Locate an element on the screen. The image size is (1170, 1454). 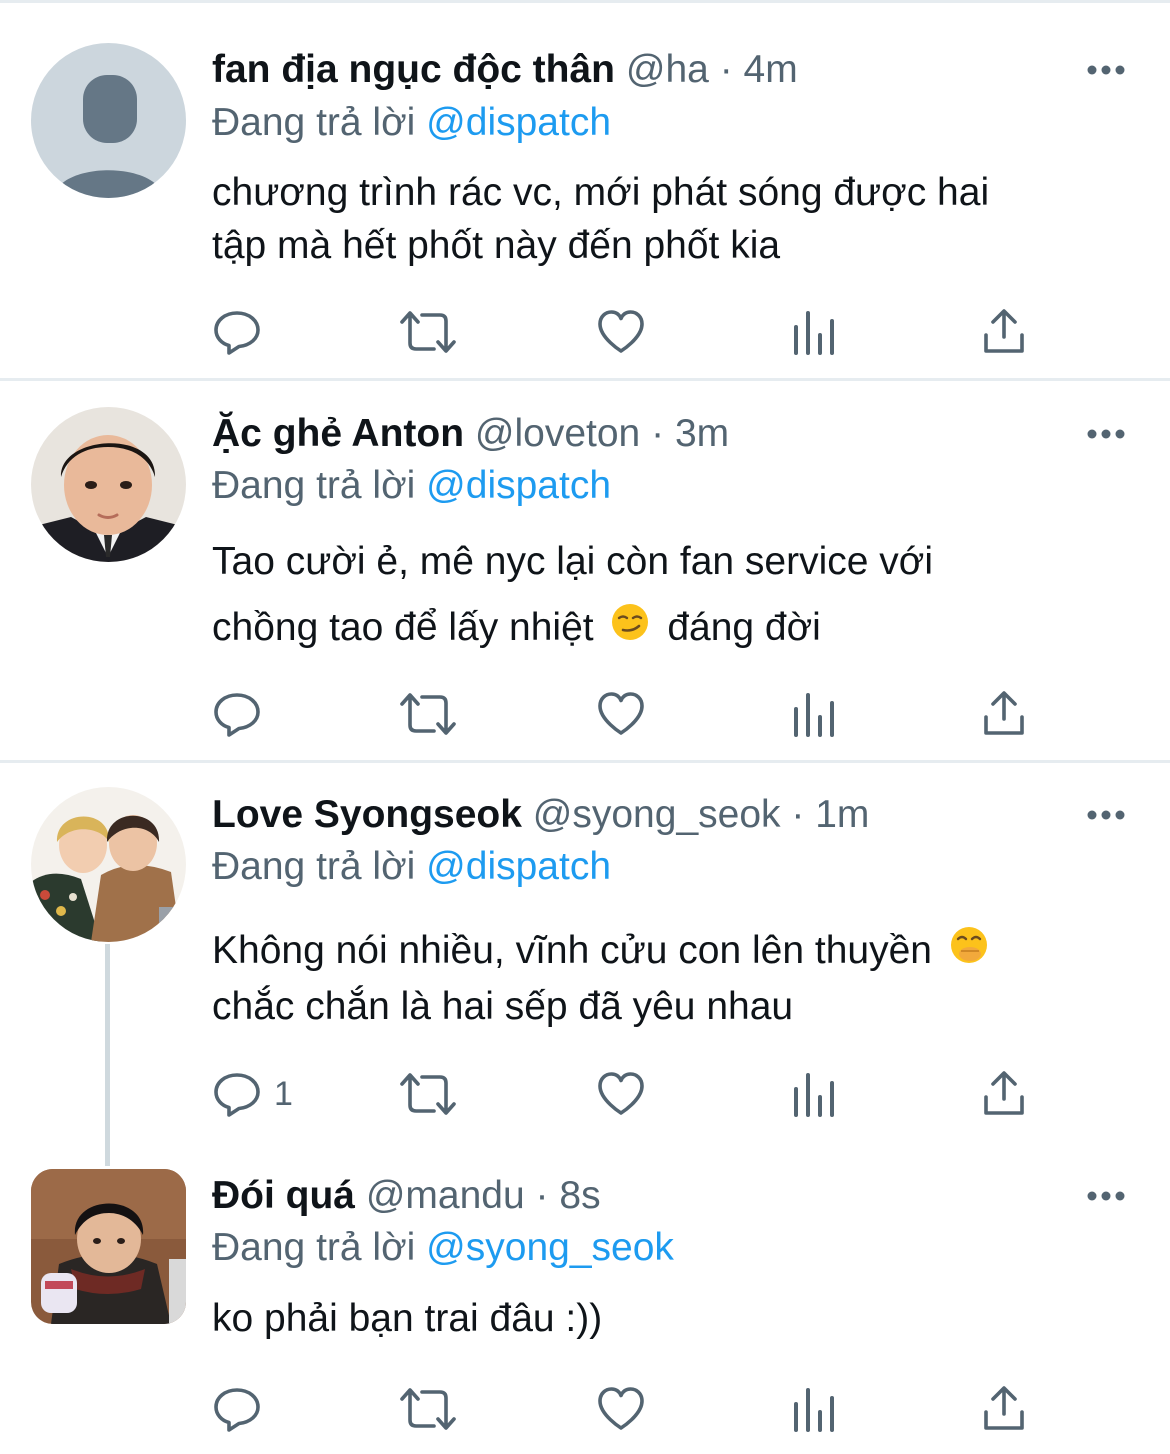
hand-over-mouth-emoji-icon is located at coordinates (969, 952).